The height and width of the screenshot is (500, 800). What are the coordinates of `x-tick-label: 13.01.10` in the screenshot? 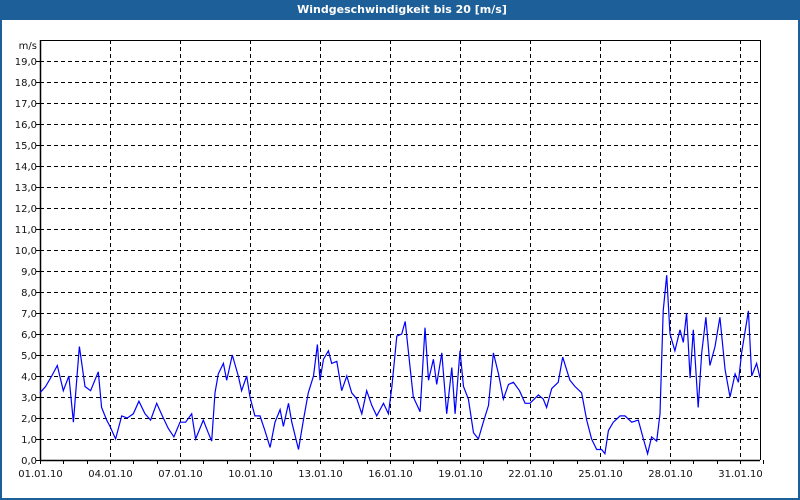 It's located at (320, 474).